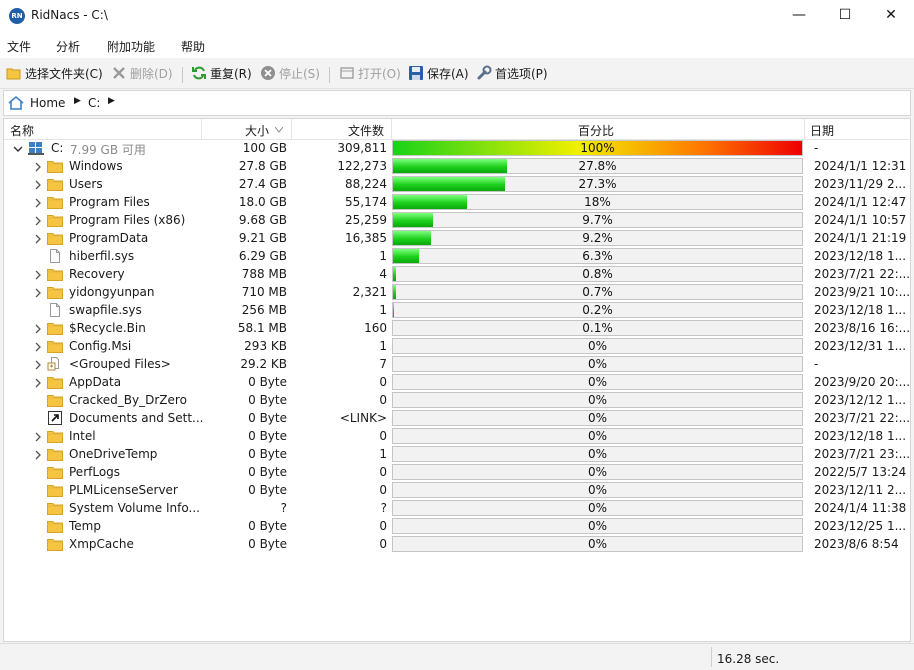 This screenshot has width=914, height=670. What do you see at coordinates (120, 364) in the screenshot?
I see `item-name: <Grouped Files>` at bounding box center [120, 364].